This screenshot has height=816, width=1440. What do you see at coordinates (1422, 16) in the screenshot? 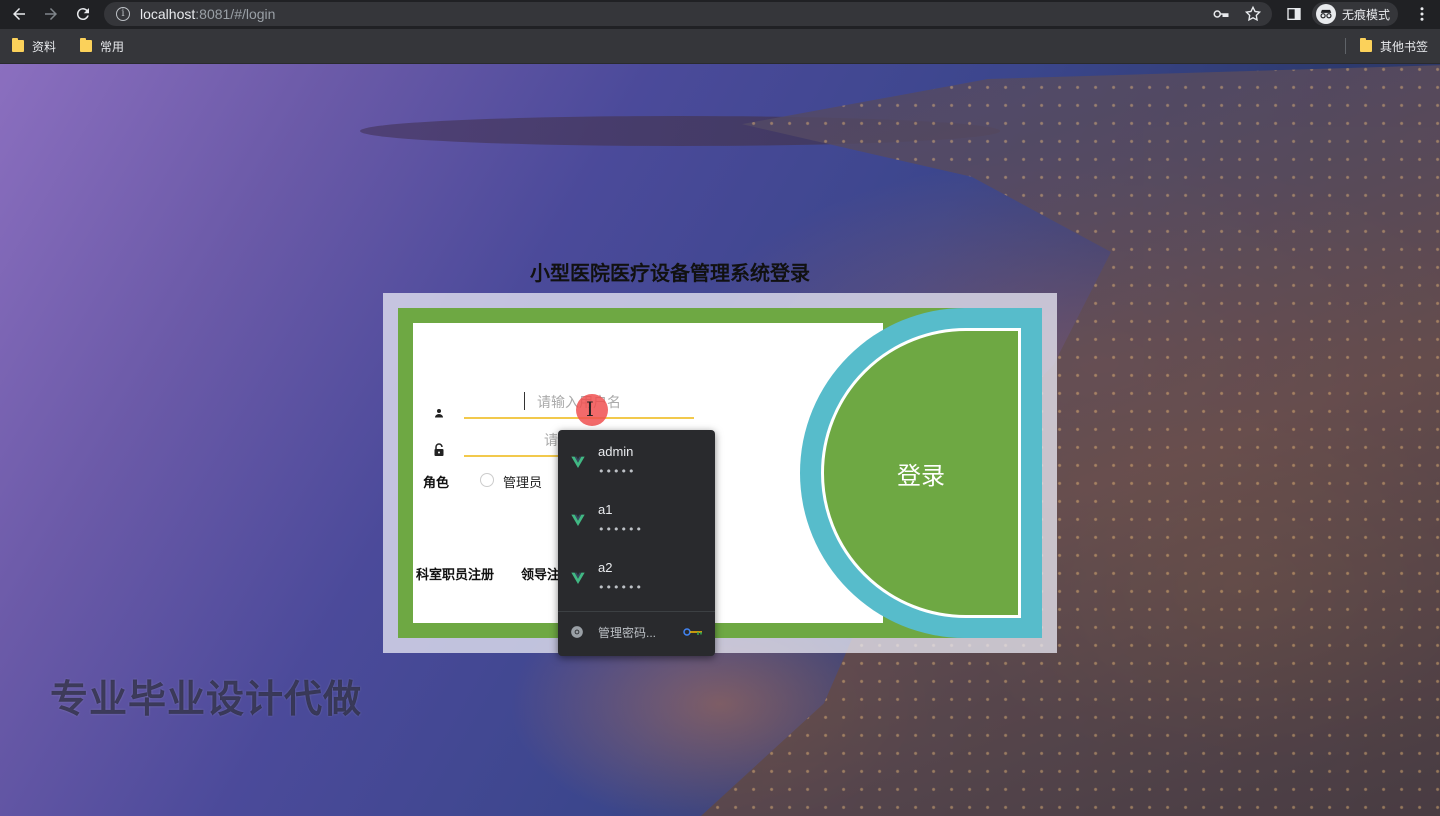
I see `menu-dots-icon` at bounding box center [1422, 16].